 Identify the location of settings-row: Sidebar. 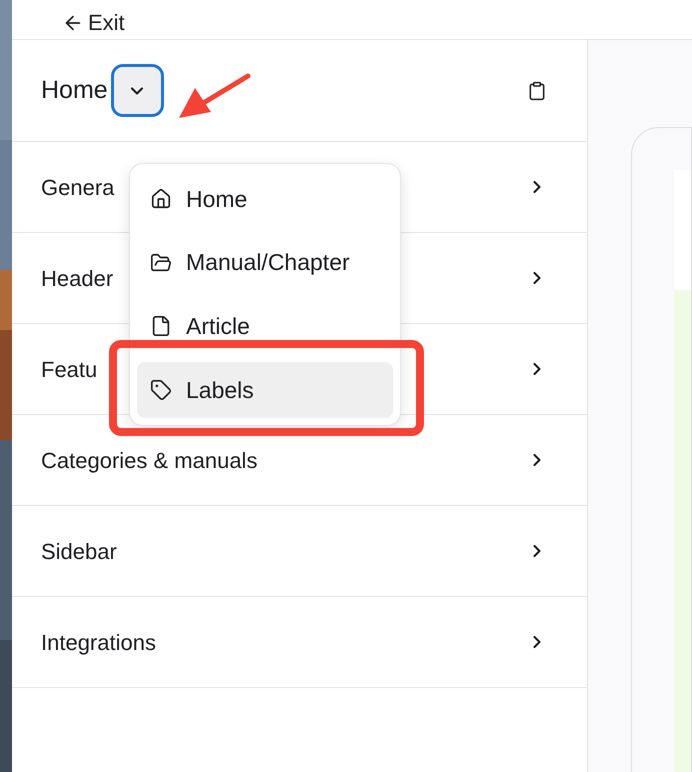
(299, 551).